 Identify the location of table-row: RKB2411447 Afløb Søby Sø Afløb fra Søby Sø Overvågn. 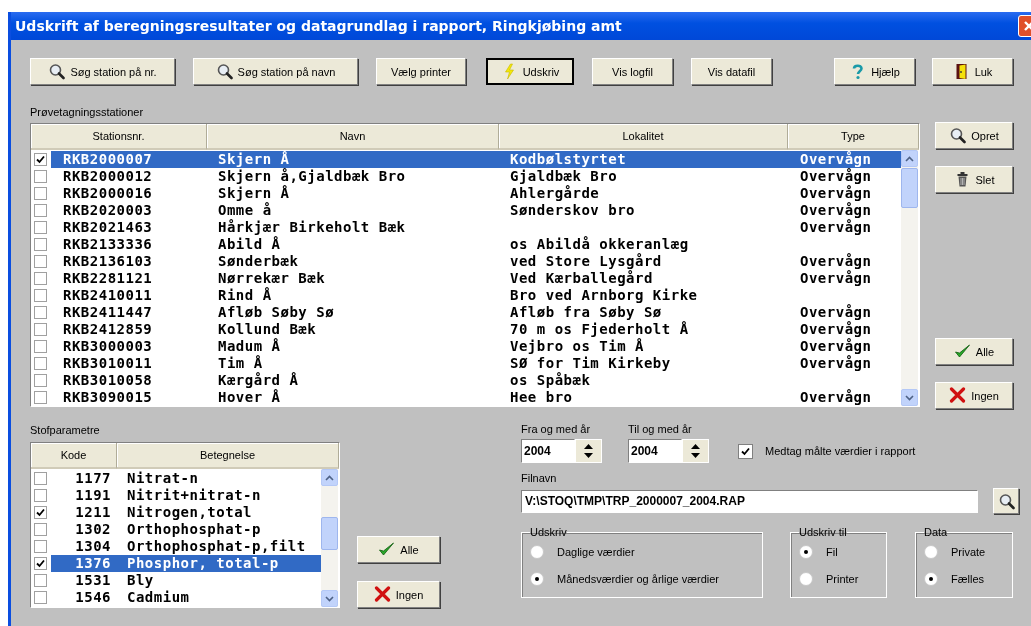
(476, 312).